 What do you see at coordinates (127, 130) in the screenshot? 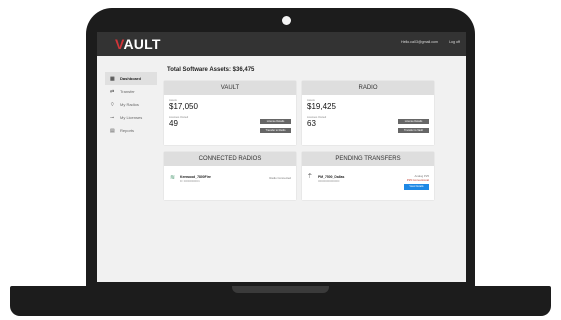
I see `sidebar-item-label: Reports` at bounding box center [127, 130].